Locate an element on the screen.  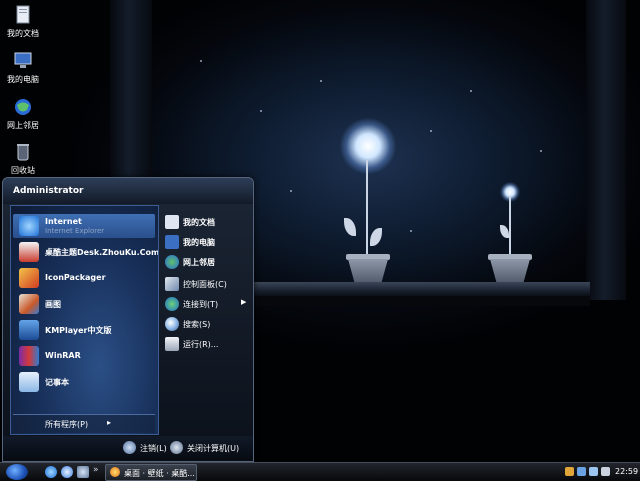
desktop-icon-recycle-bin: 回收站 is located at coordinates (23, 158).